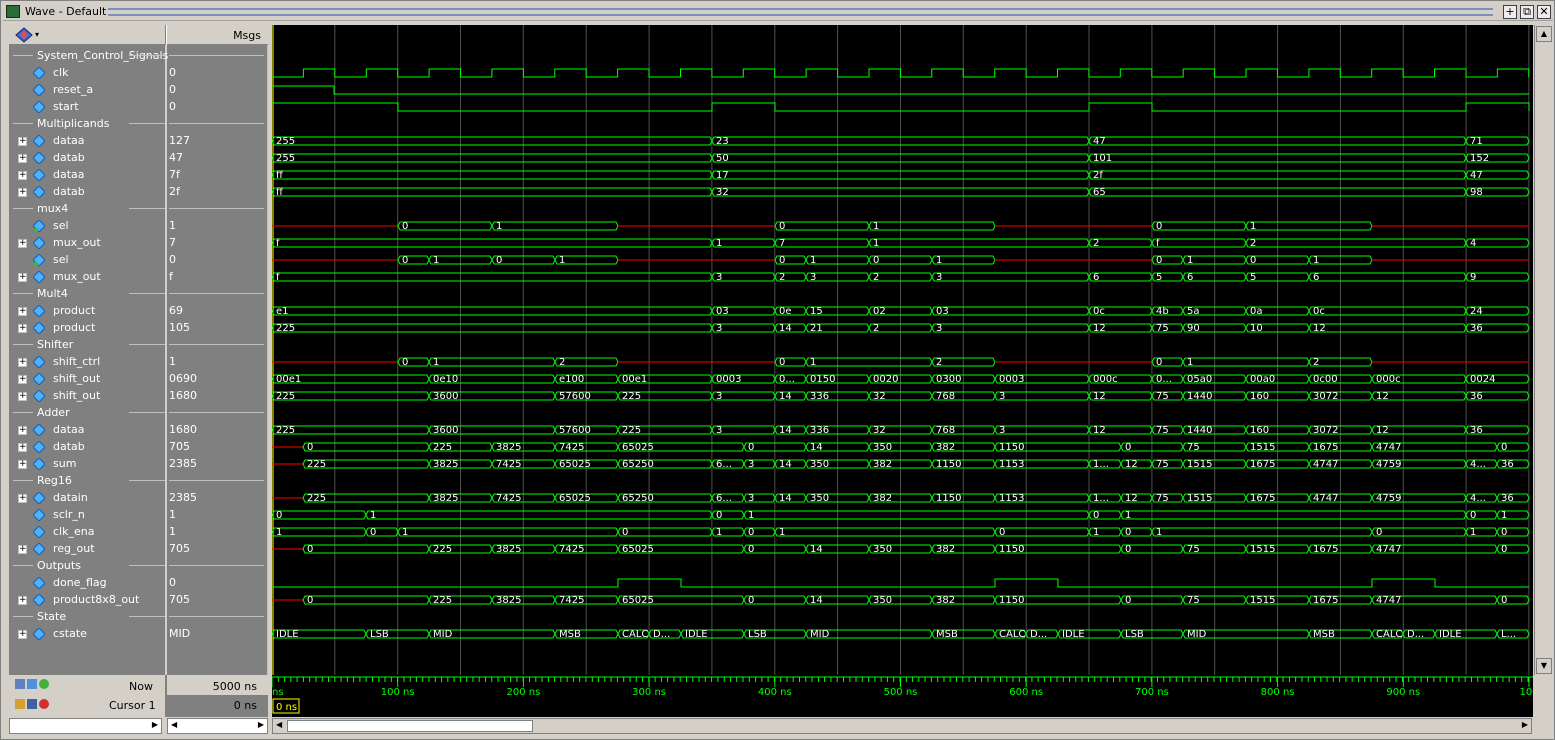  Describe the element at coordinates (132, 705) in the screenshot. I see `cursor-label: Cursor 1` at that location.